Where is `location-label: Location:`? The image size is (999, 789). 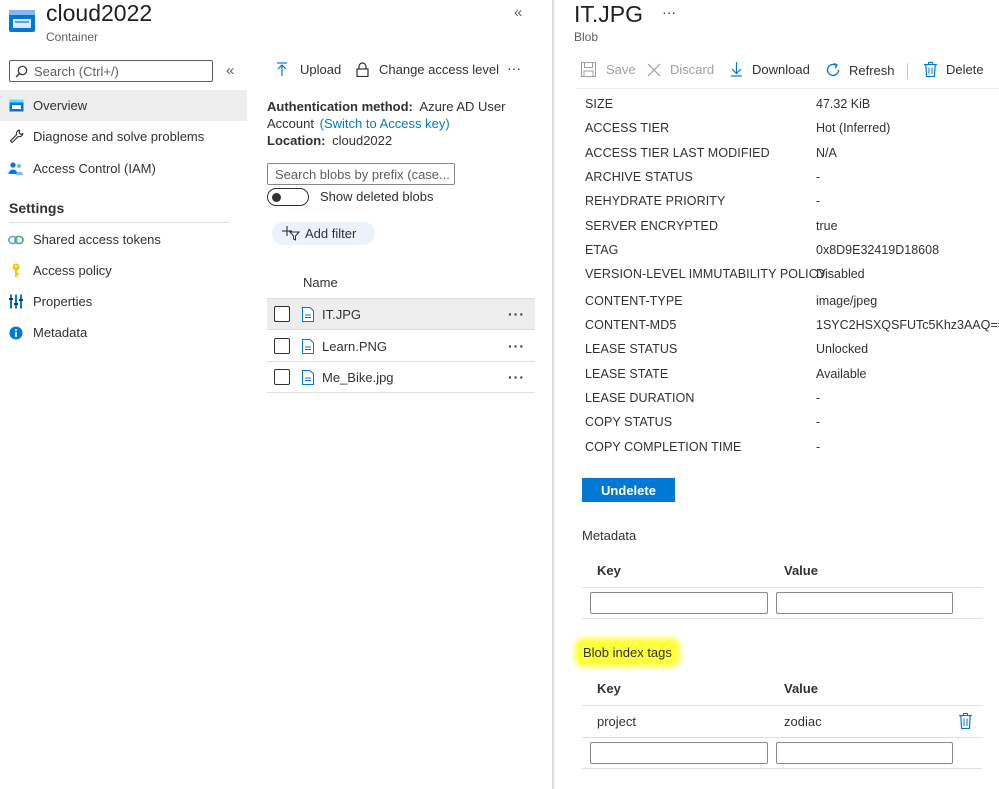 location-label: Location: is located at coordinates (296, 140).